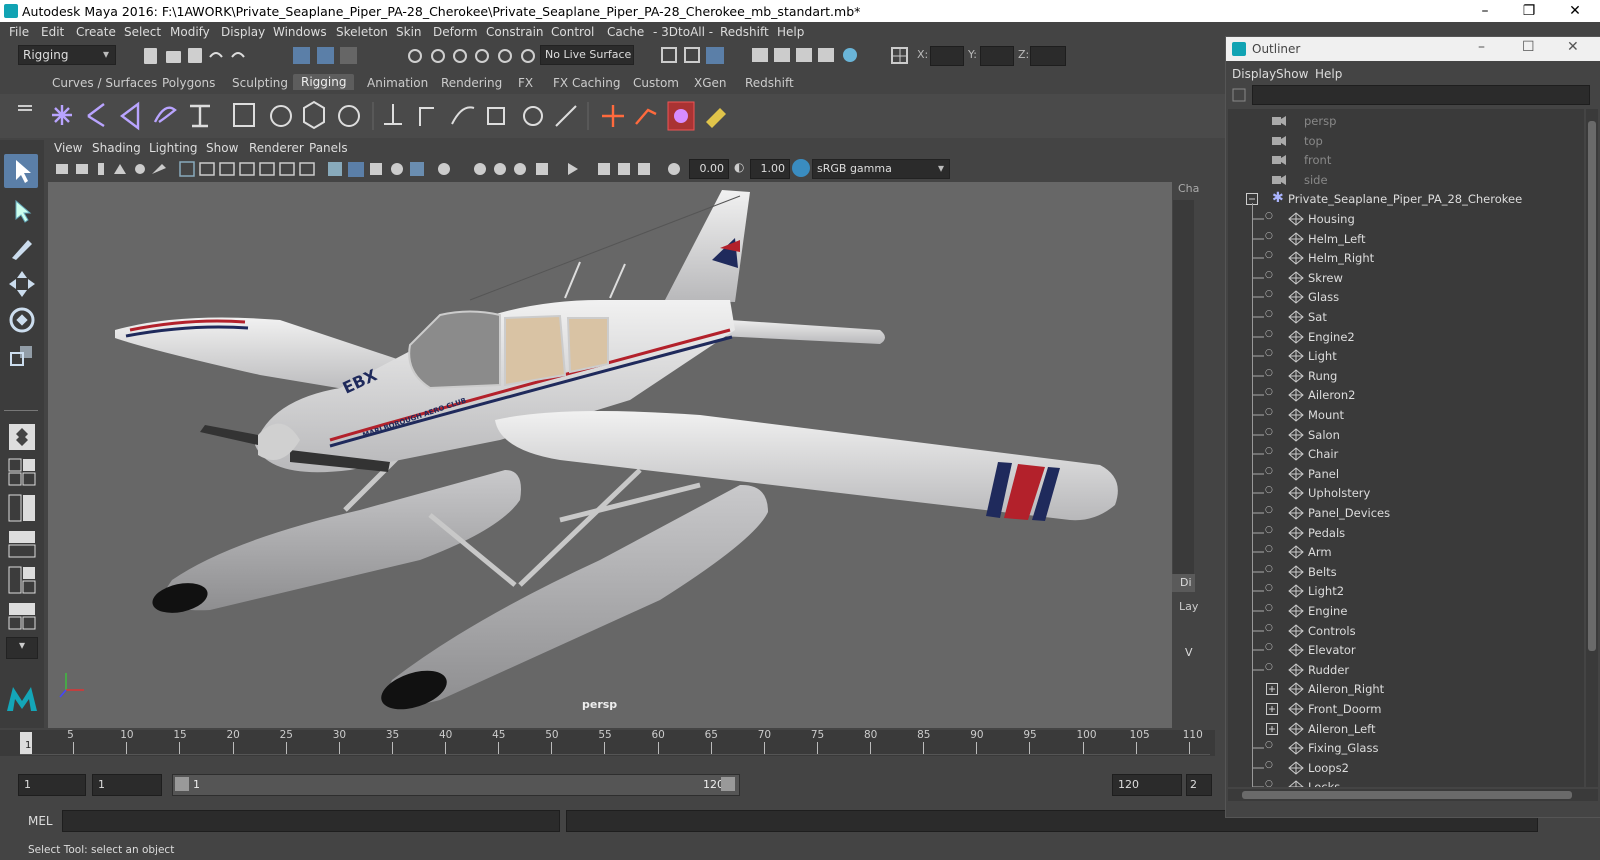 The height and width of the screenshot is (860, 1600). I want to click on outliner-item: Aileron_Right, so click(1406, 689).